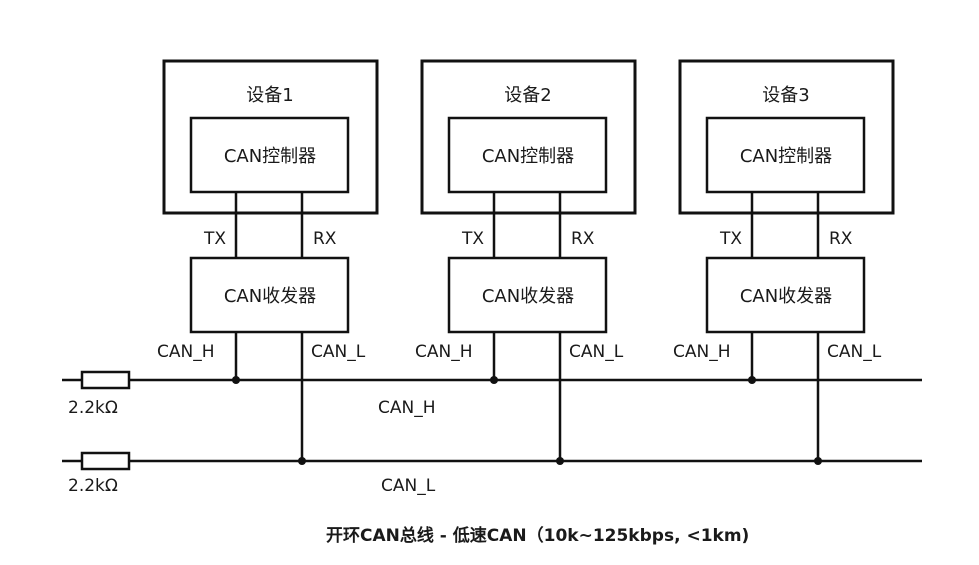 Image resolution: width=979 pixels, height=565 pixels. Describe the element at coordinates (785, 95) in the screenshot. I see `device-3-label: 设备3` at that location.